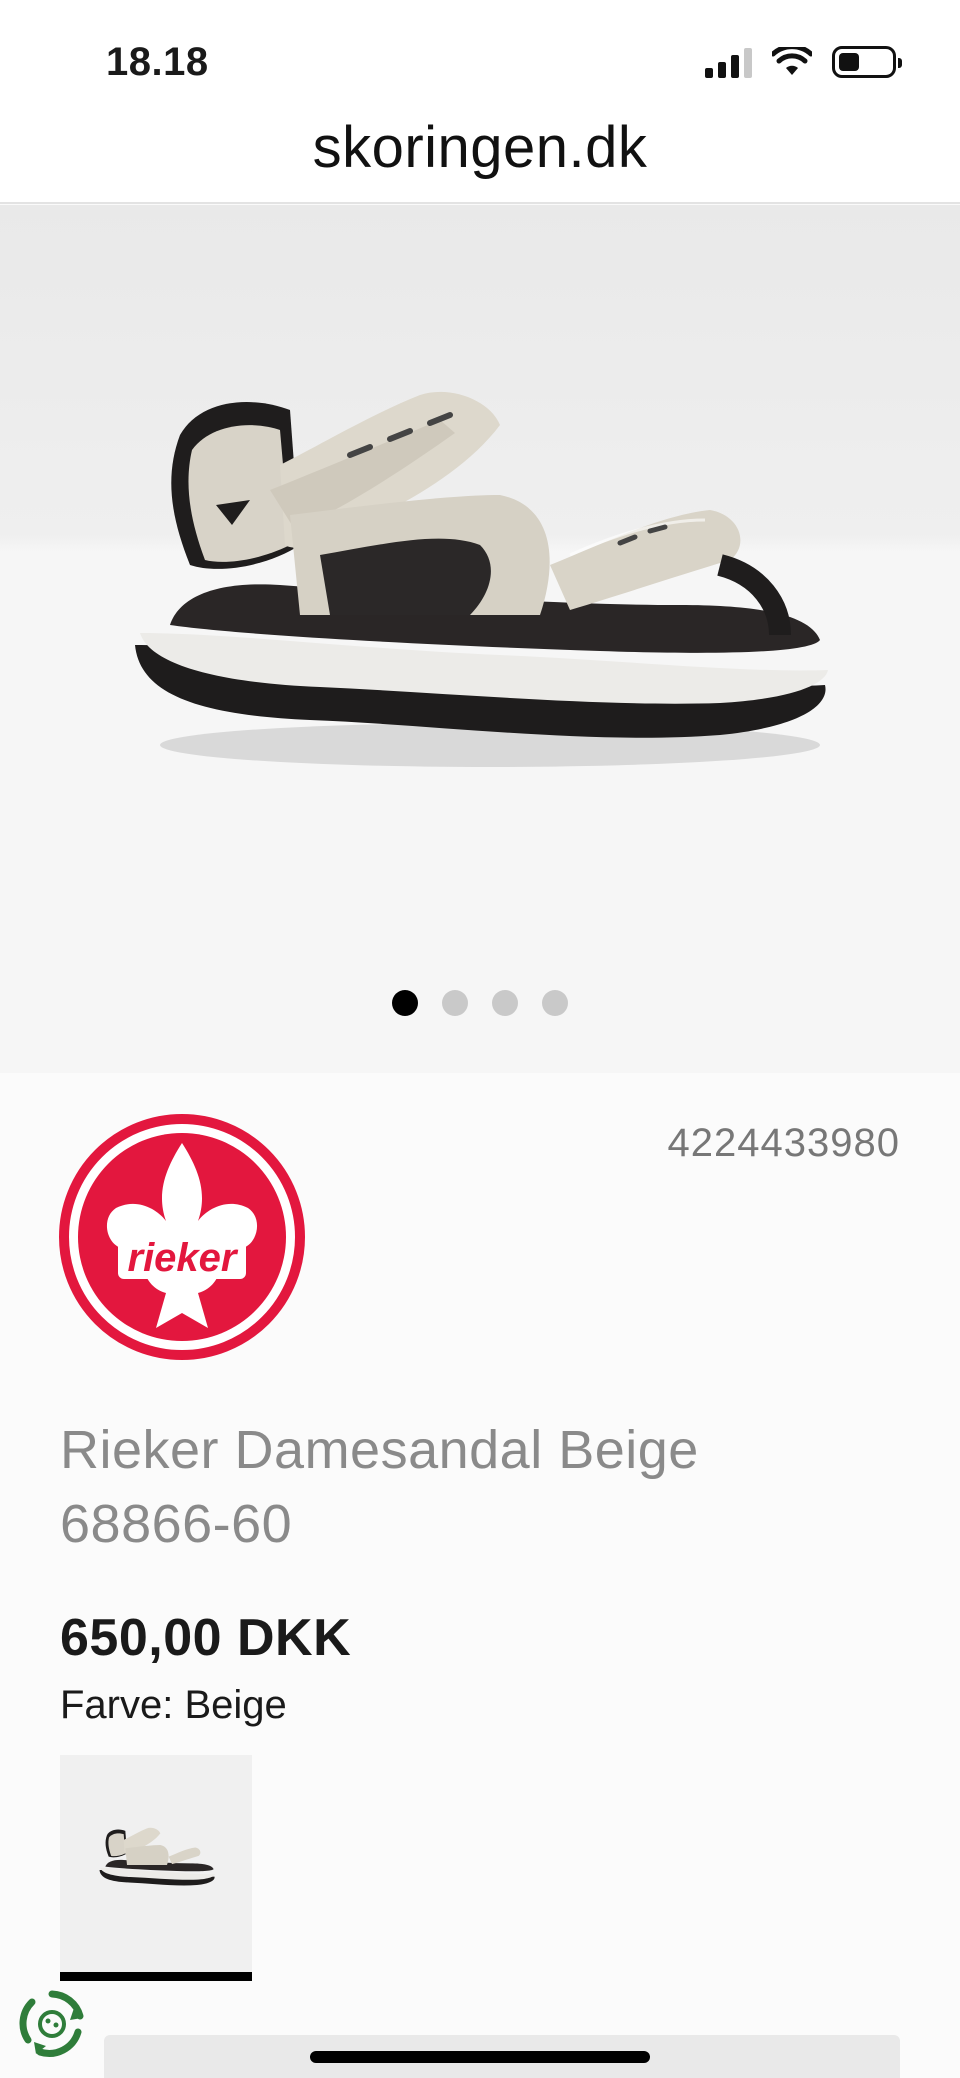 This screenshot has height=2078, width=960. I want to click on home-indicator, so click(480, 2057).